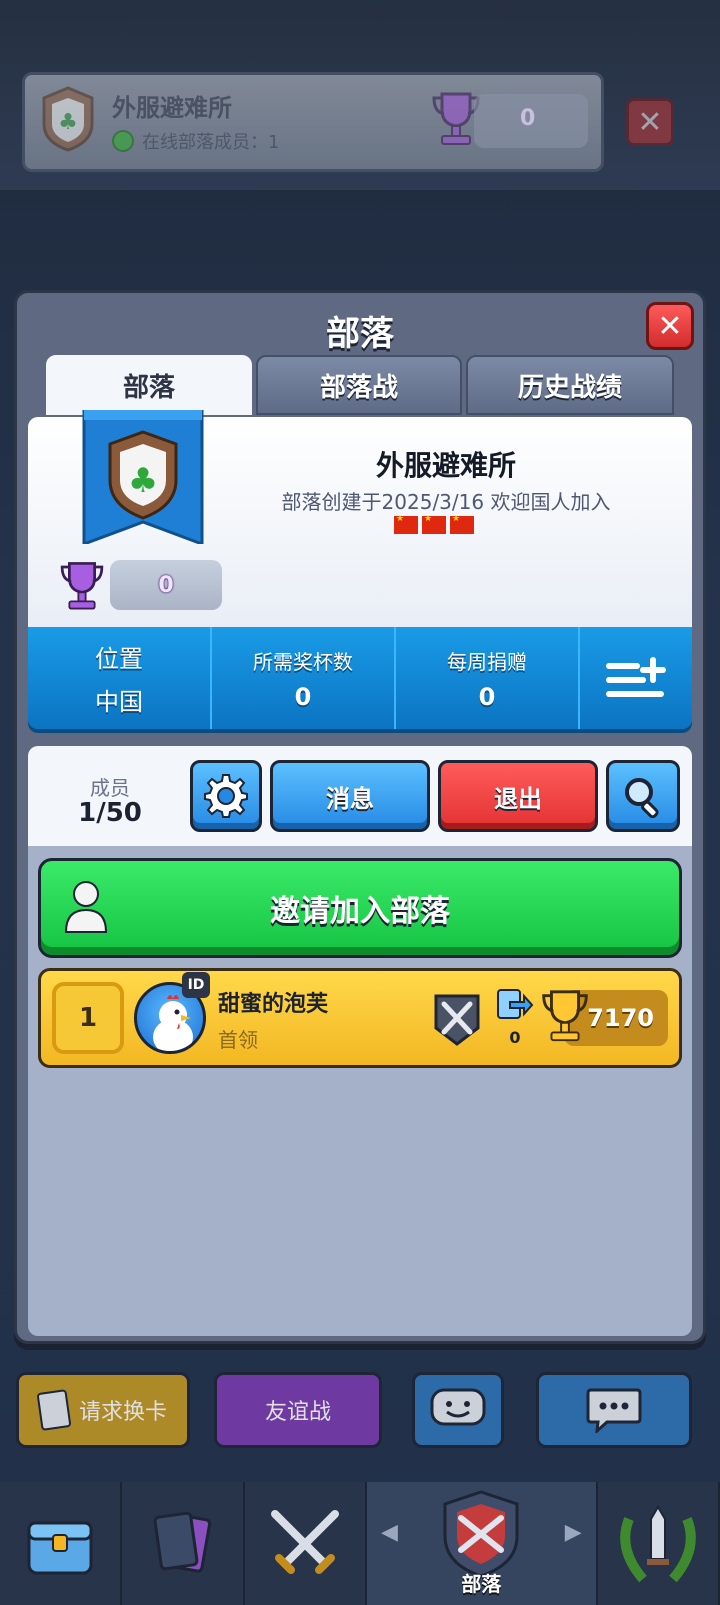 The image size is (720, 1605). I want to click on request-cards-label: 请求换卡, so click(122, 1412).